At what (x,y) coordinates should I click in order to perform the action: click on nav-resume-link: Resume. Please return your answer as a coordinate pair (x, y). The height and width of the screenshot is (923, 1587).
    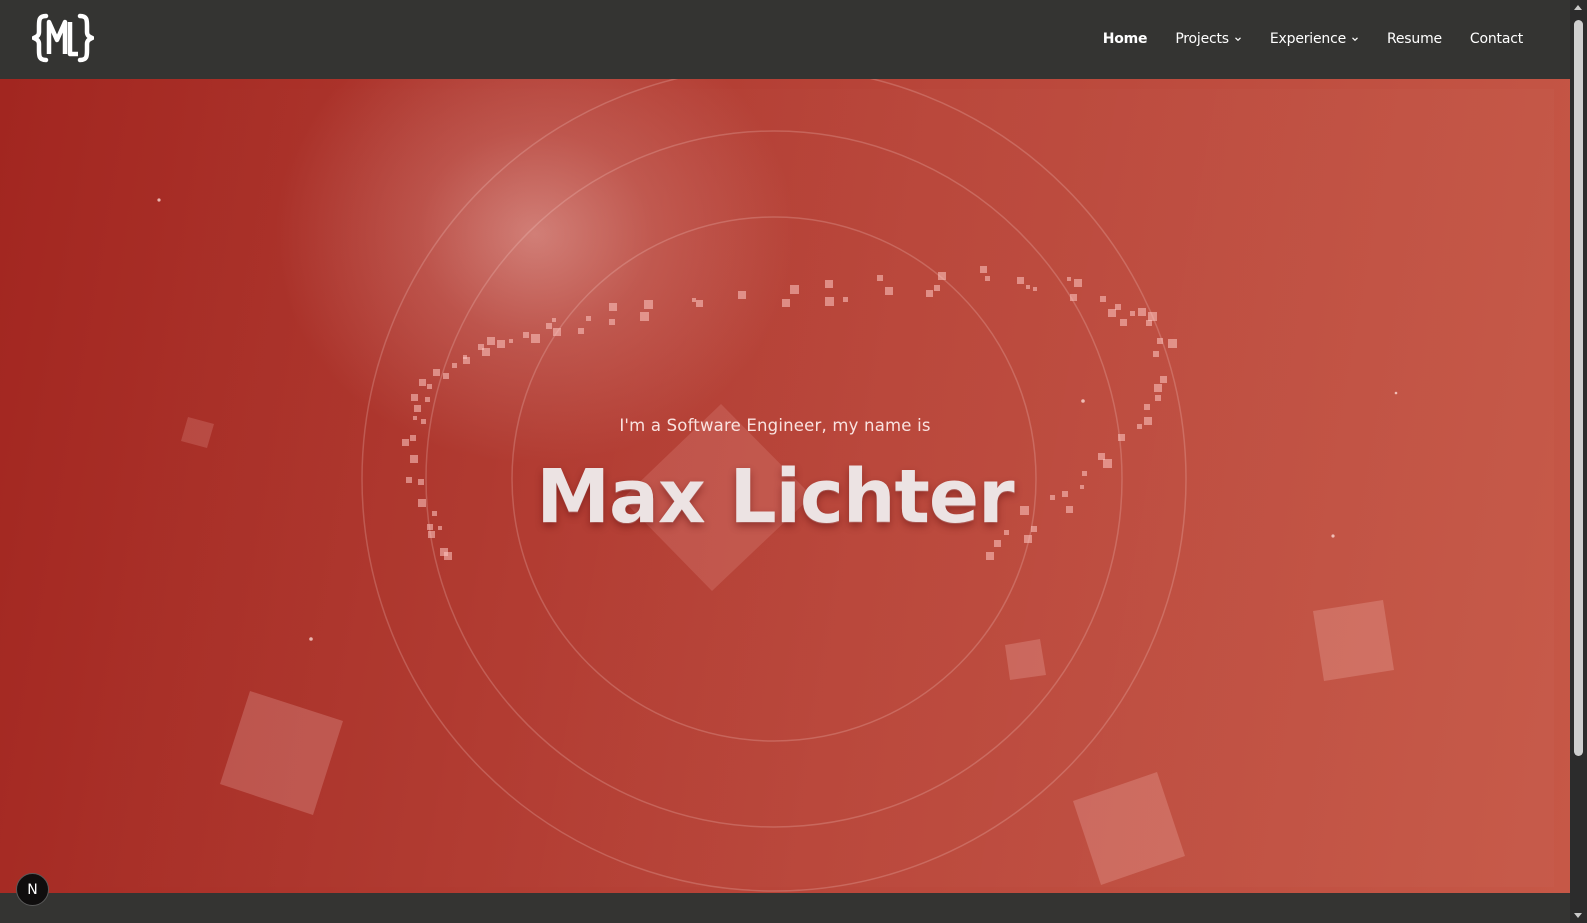
    Looking at the image, I should click on (1414, 39).